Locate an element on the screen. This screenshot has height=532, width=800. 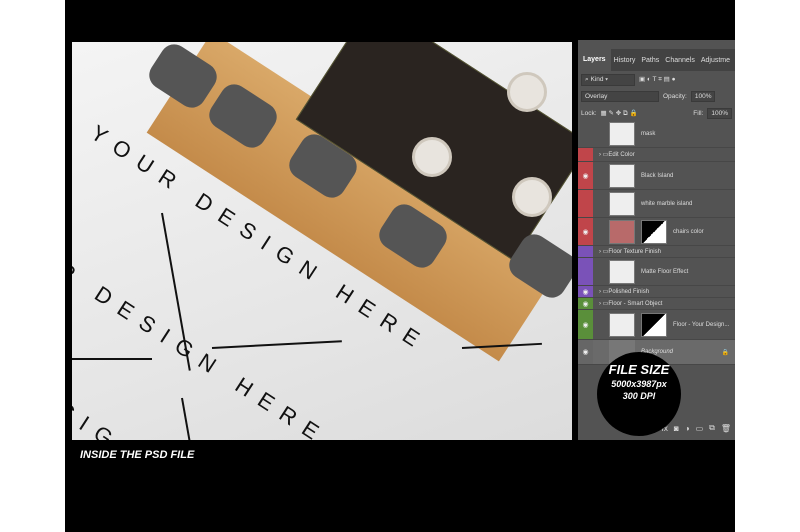
lock-label: Lock: is located at coordinates (589, 113).